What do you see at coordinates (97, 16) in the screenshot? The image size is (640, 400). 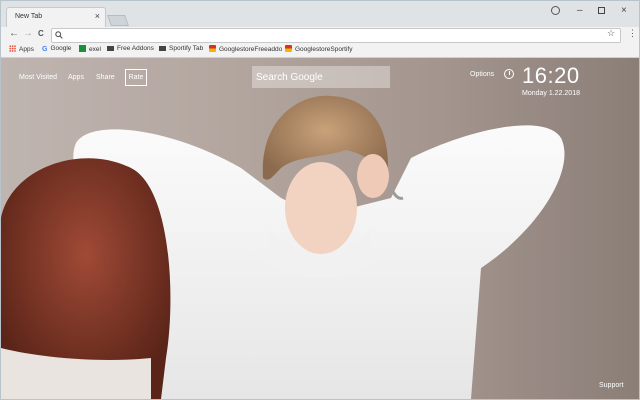 I see `tab-close-icon: ×` at bounding box center [97, 16].